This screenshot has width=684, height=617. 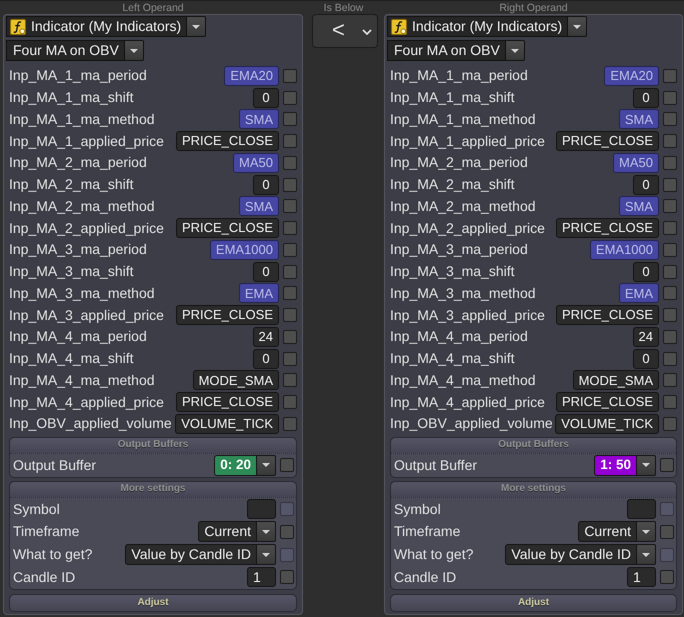 What do you see at coordinates (235, 465) in the screenshot?
I see `select-field: 0: 20` at bounding box center [235, 465].